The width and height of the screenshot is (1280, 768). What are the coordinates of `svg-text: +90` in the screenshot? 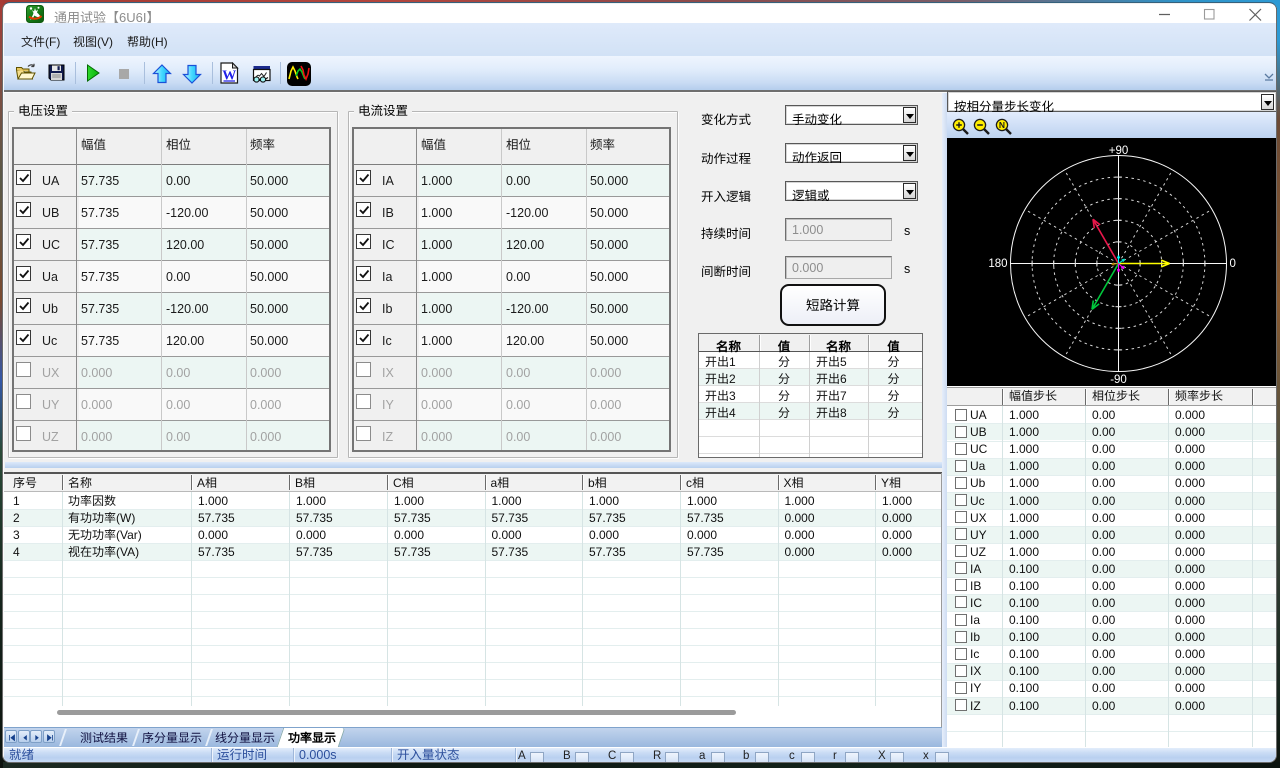 It's located at (1119, 151).